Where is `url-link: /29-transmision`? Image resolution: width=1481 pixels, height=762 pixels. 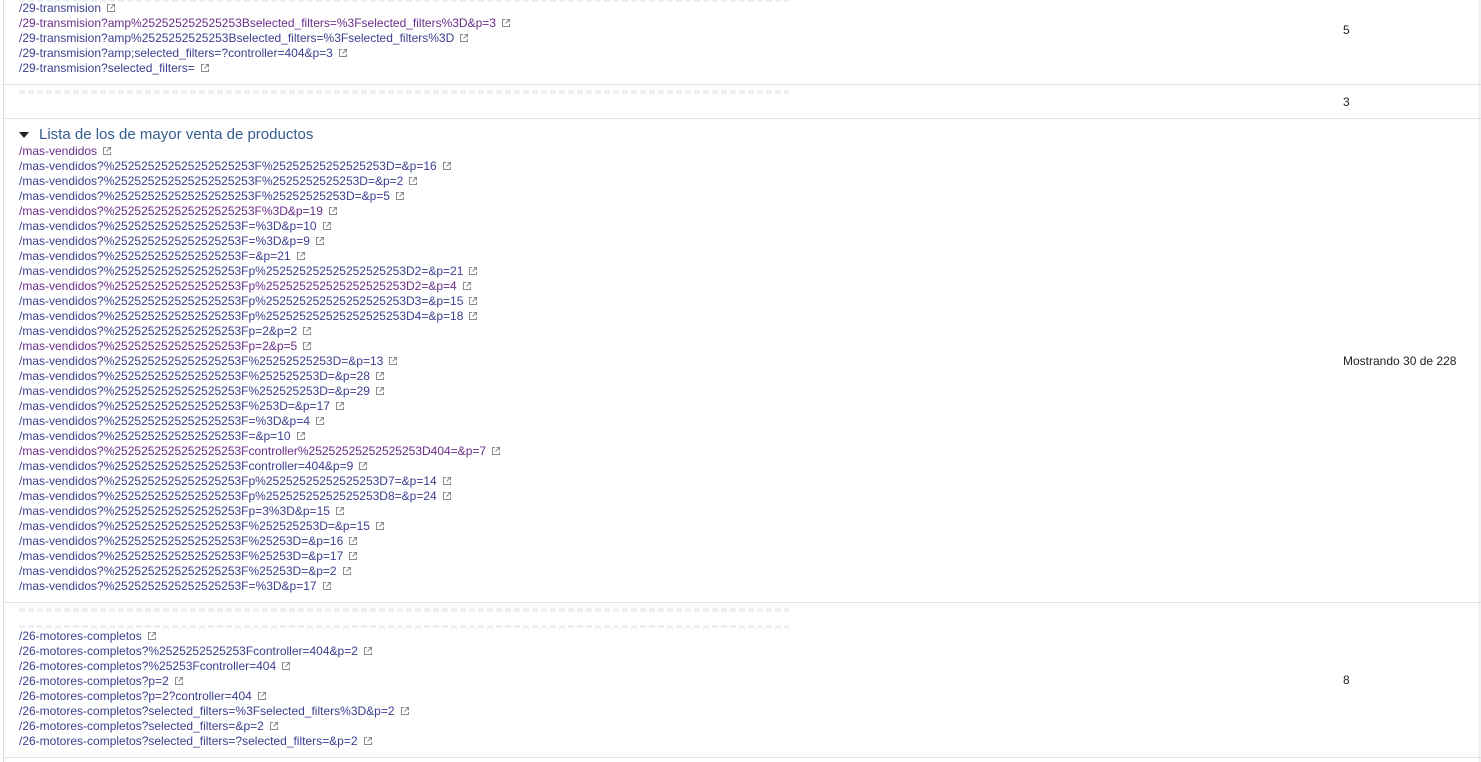
url-link: /29-transmision is located at coordinates (265, 8).